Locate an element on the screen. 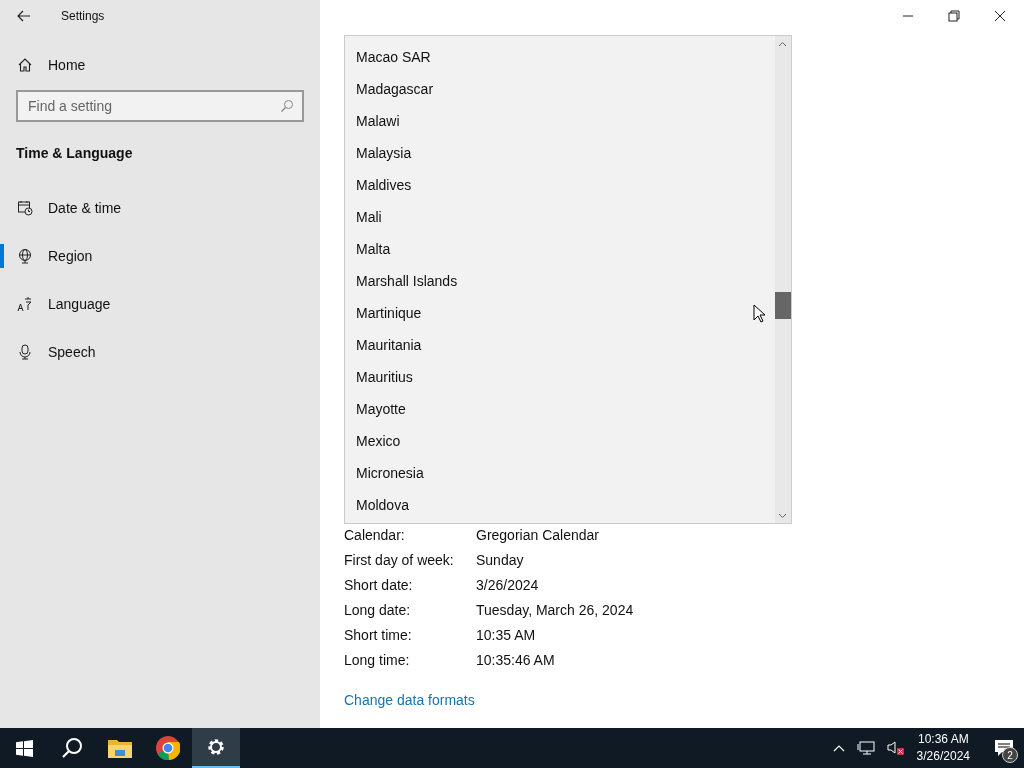 The height and width of the screenshot is (768, 1024). microphone-icon is located at coordinates (25, 352).